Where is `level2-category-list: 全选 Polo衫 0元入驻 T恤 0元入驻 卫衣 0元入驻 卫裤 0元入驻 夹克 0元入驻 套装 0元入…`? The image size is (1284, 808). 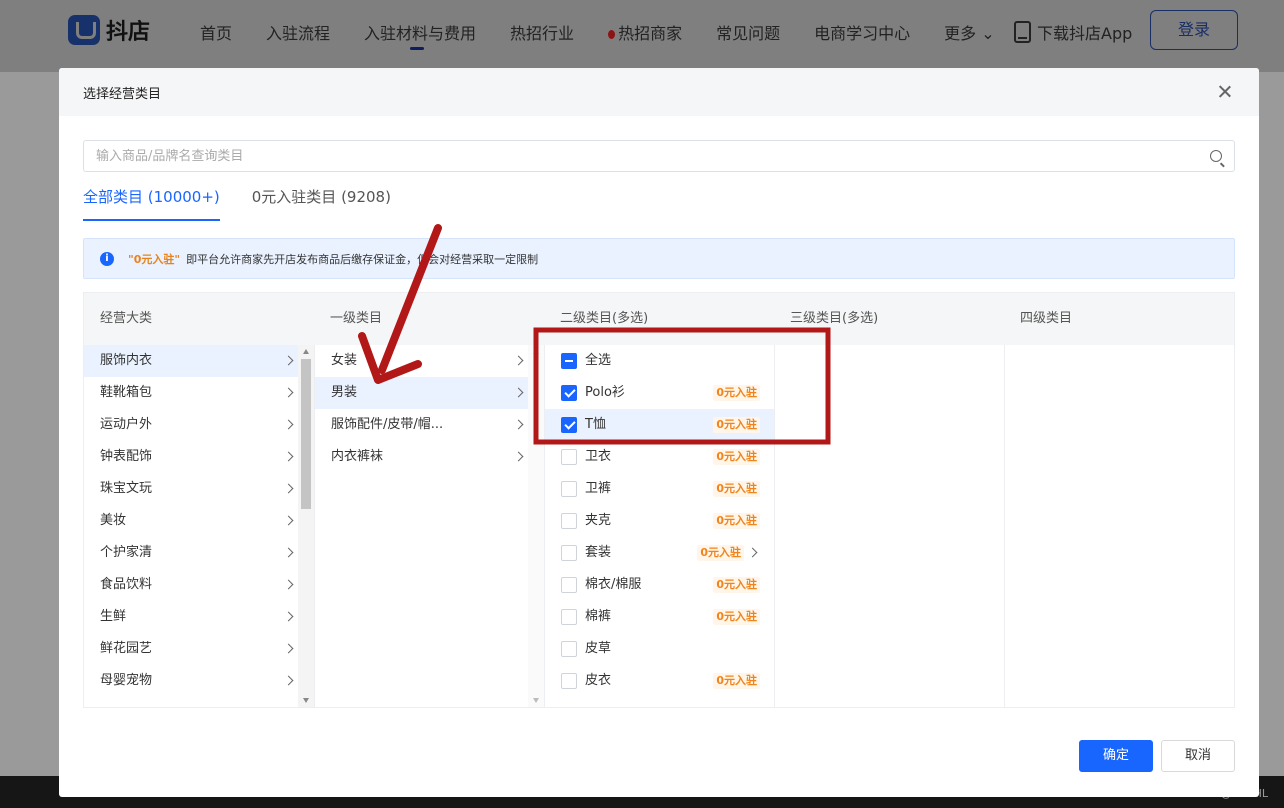
level2-category-list: 全选 Polo衫 0元入驻 T恤 0元入驻 卫衣 0元入驻 卫裤 0元入驻 夹克 0元入驻 套装 0元入… is located at coordinates (659, 526).